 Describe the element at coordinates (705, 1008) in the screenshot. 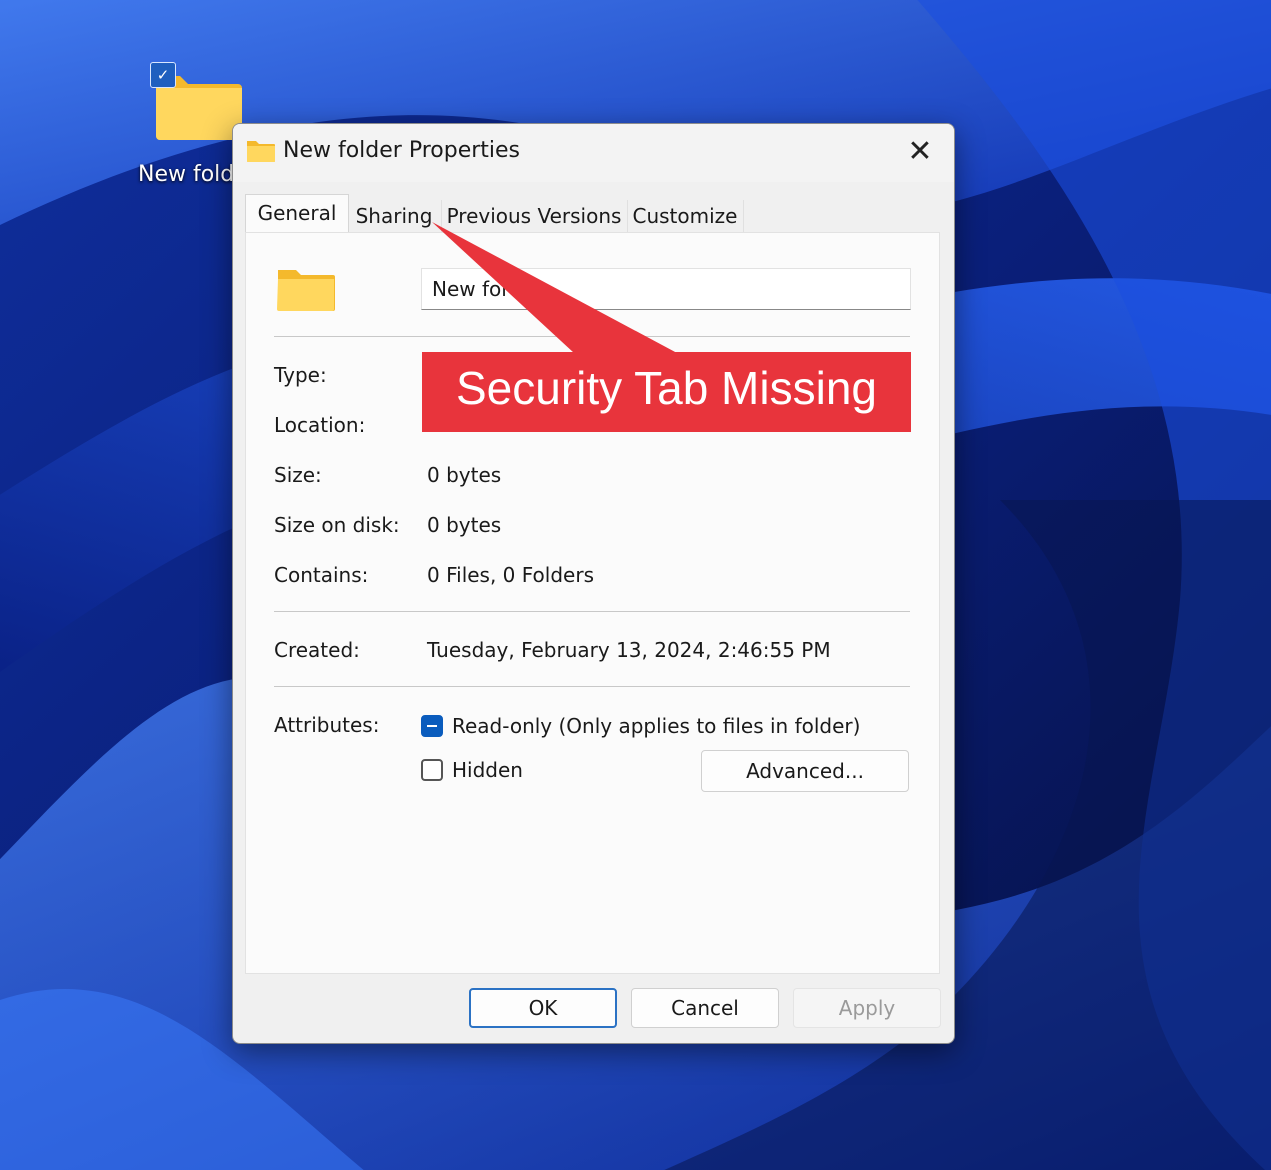

I see `cancel-button: Cancel` at that location.